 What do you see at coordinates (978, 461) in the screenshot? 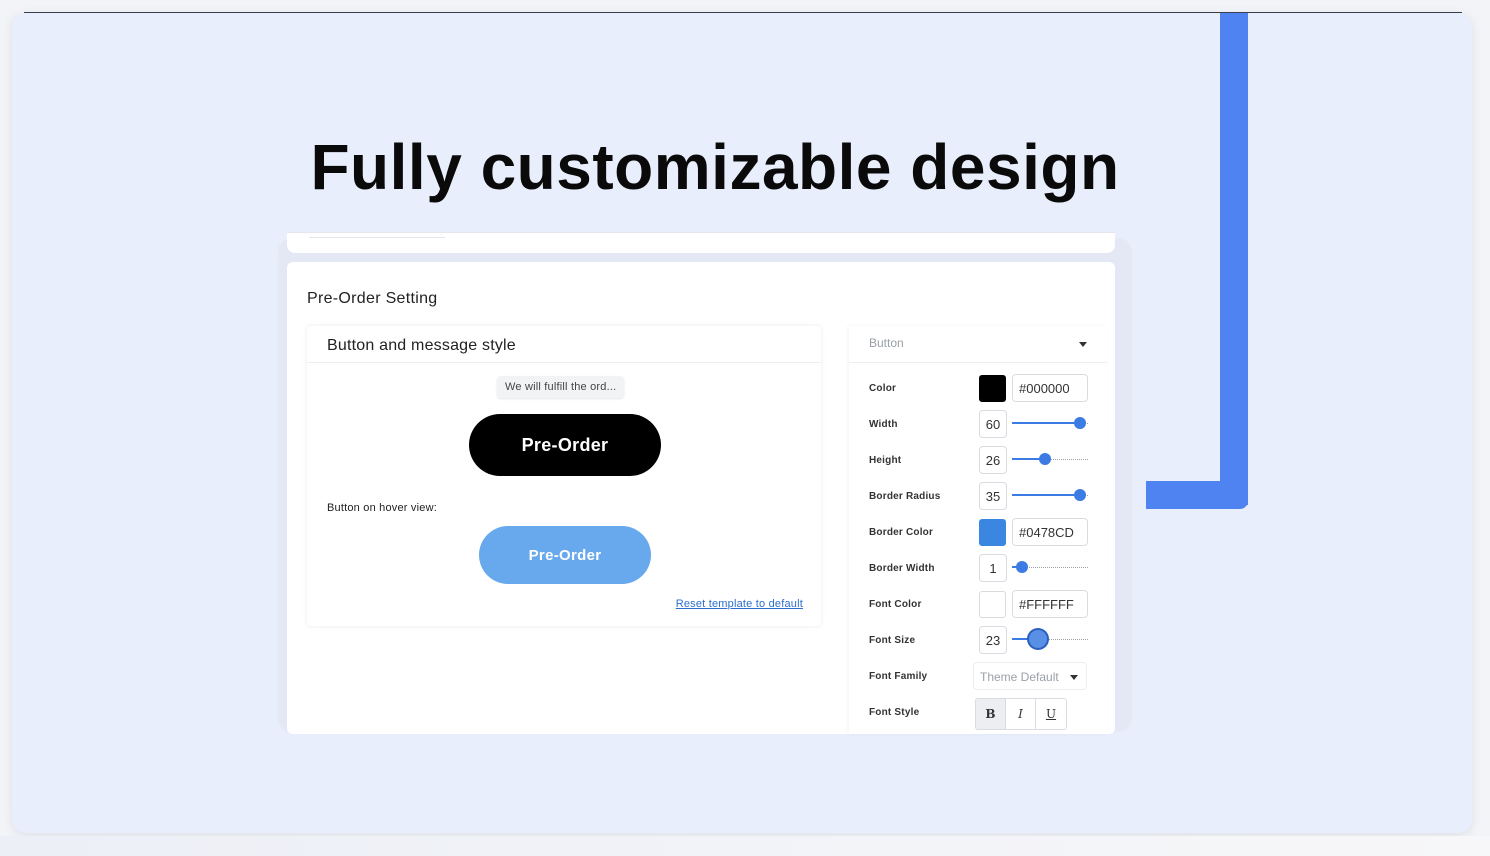
I see `height-row: Height 26` at bounding box center [978, 461].